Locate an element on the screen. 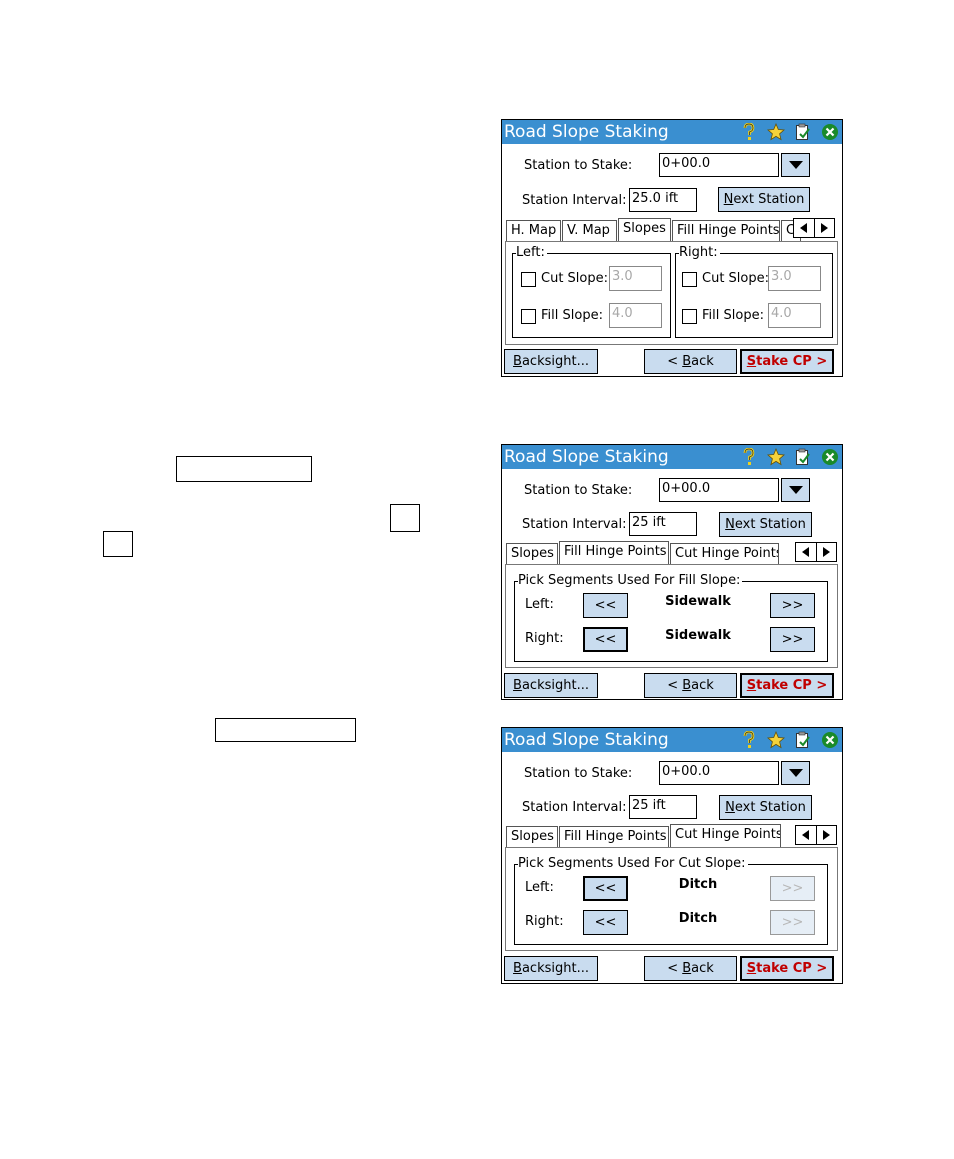 Image resolution: width=954 pixels, height=1159 pixels. right-fill-slope-input: 4.0 is located at coordinates (794, 315).